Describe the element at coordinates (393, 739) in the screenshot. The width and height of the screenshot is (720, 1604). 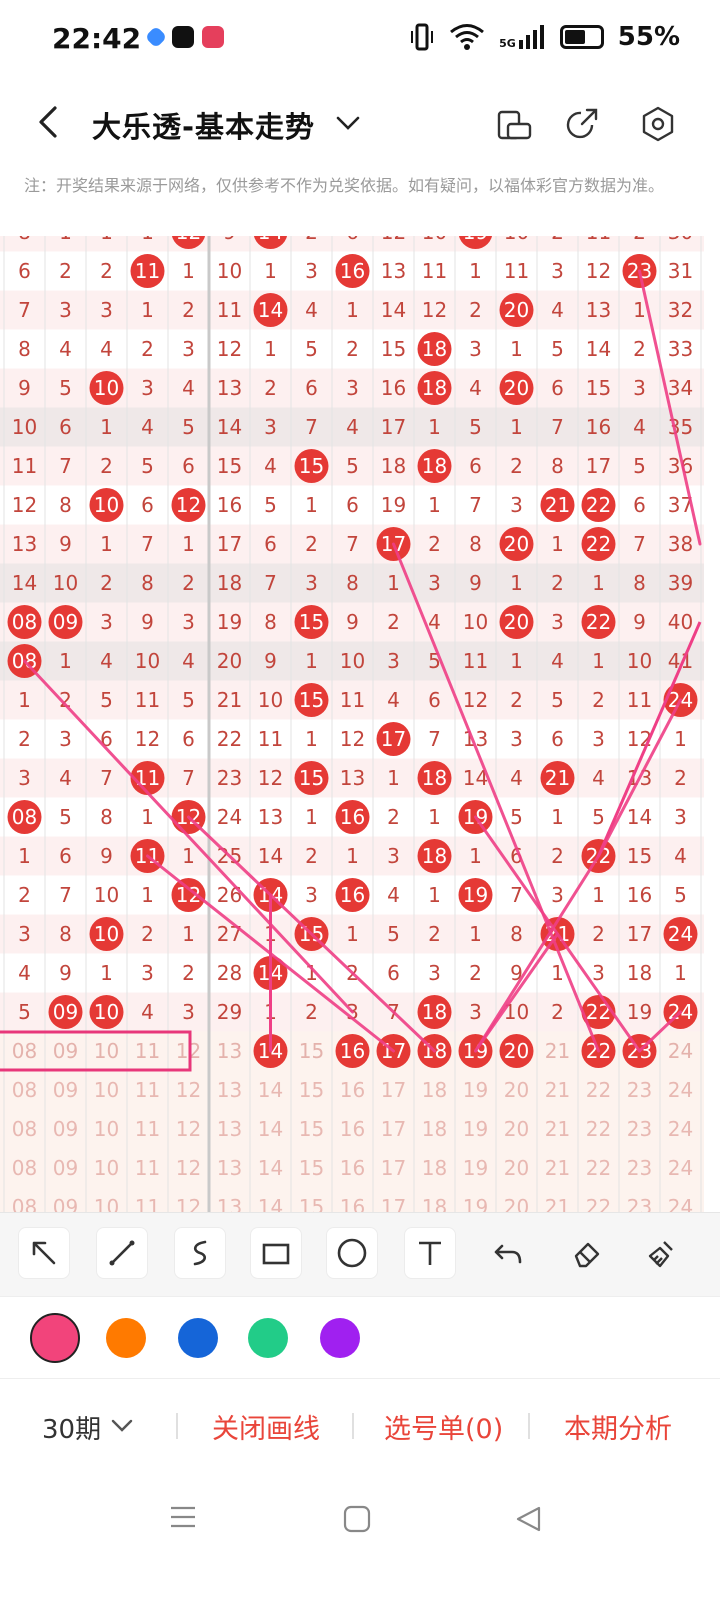
I see `ball-number: 17` at that location.